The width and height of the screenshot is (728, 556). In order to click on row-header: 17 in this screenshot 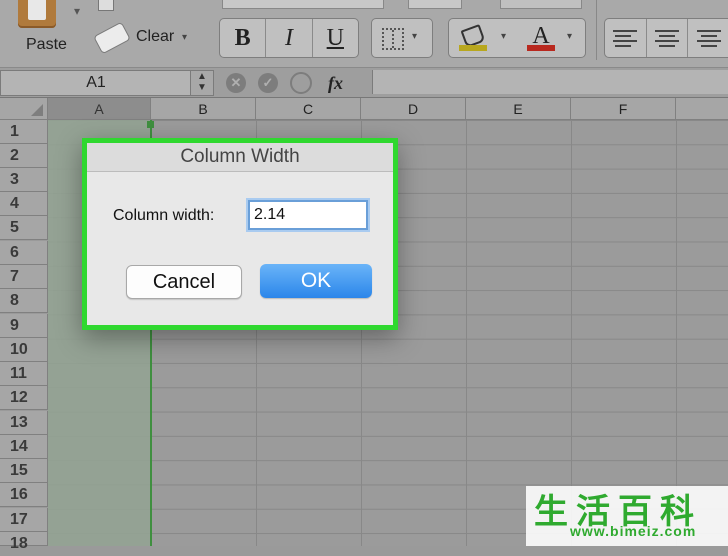, I will do `click(24, 520)`.